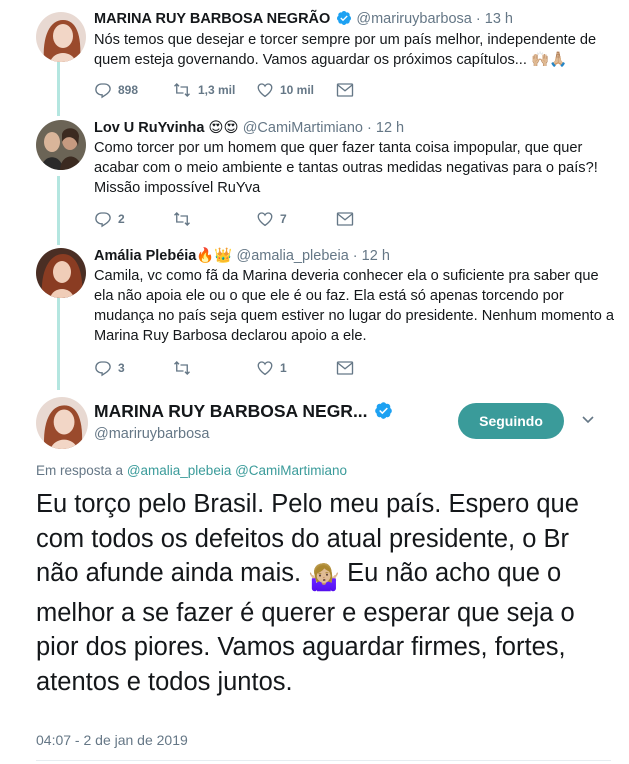  Describe the element at coordinates (549, 60) in the screenshot. I see `emoji: 🙌🏼🙏🏼` at that location.